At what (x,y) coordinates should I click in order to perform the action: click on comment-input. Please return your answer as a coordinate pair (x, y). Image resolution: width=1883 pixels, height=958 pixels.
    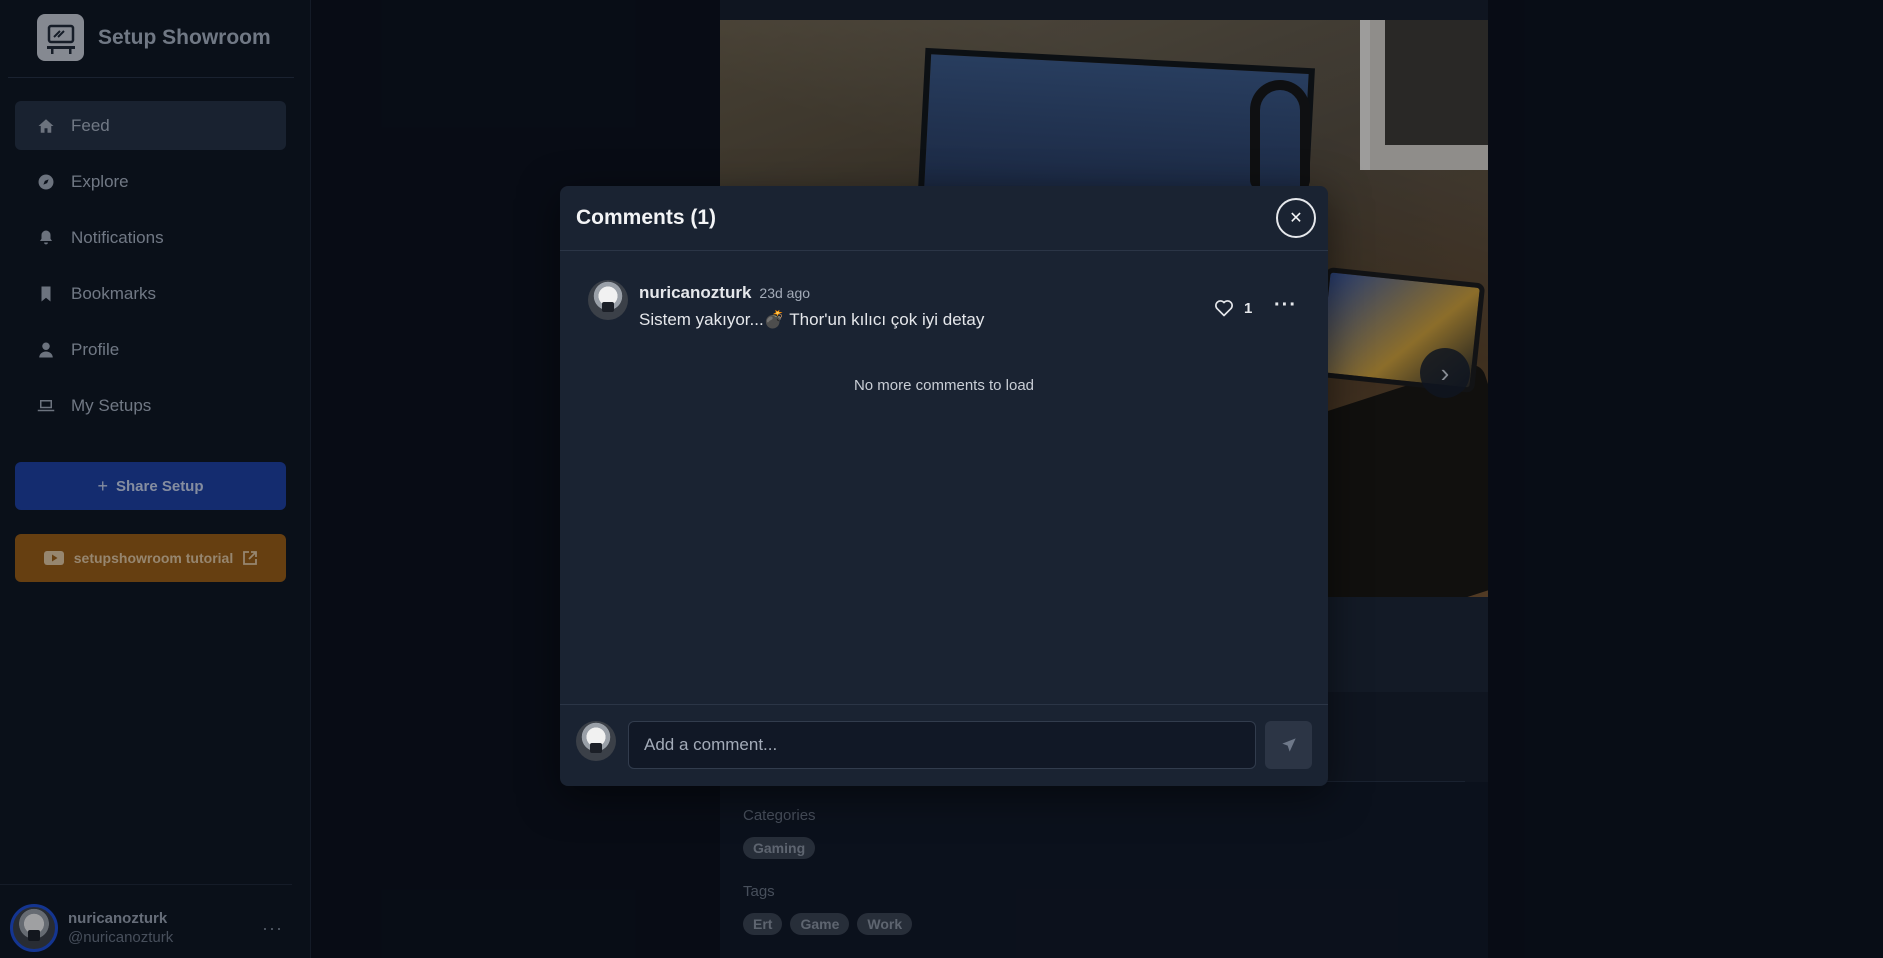
    Looking at the image, I should click on (942, 745).